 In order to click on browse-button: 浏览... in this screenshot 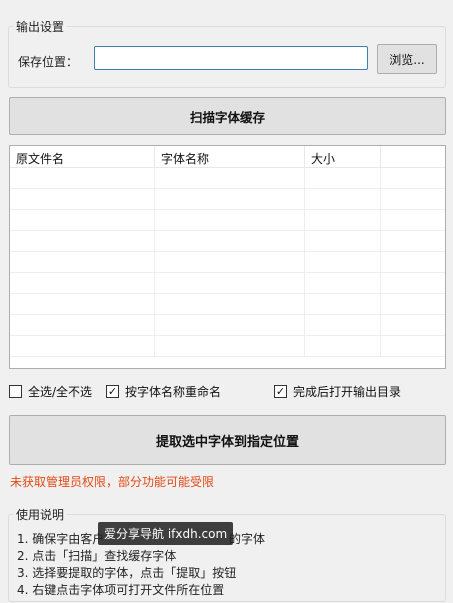, I will do `click(407, 59)`.